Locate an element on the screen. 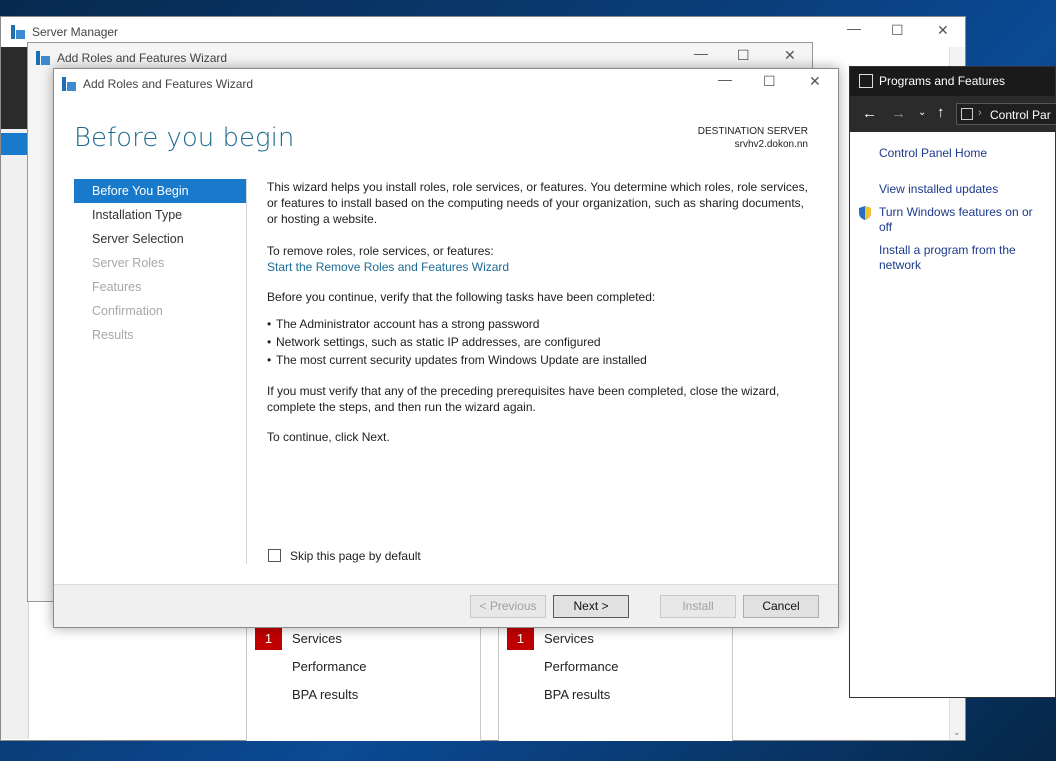 The height and width of the screenshot is (761, 1056). skip-page-checkbox is located at coordinates (274, 555).